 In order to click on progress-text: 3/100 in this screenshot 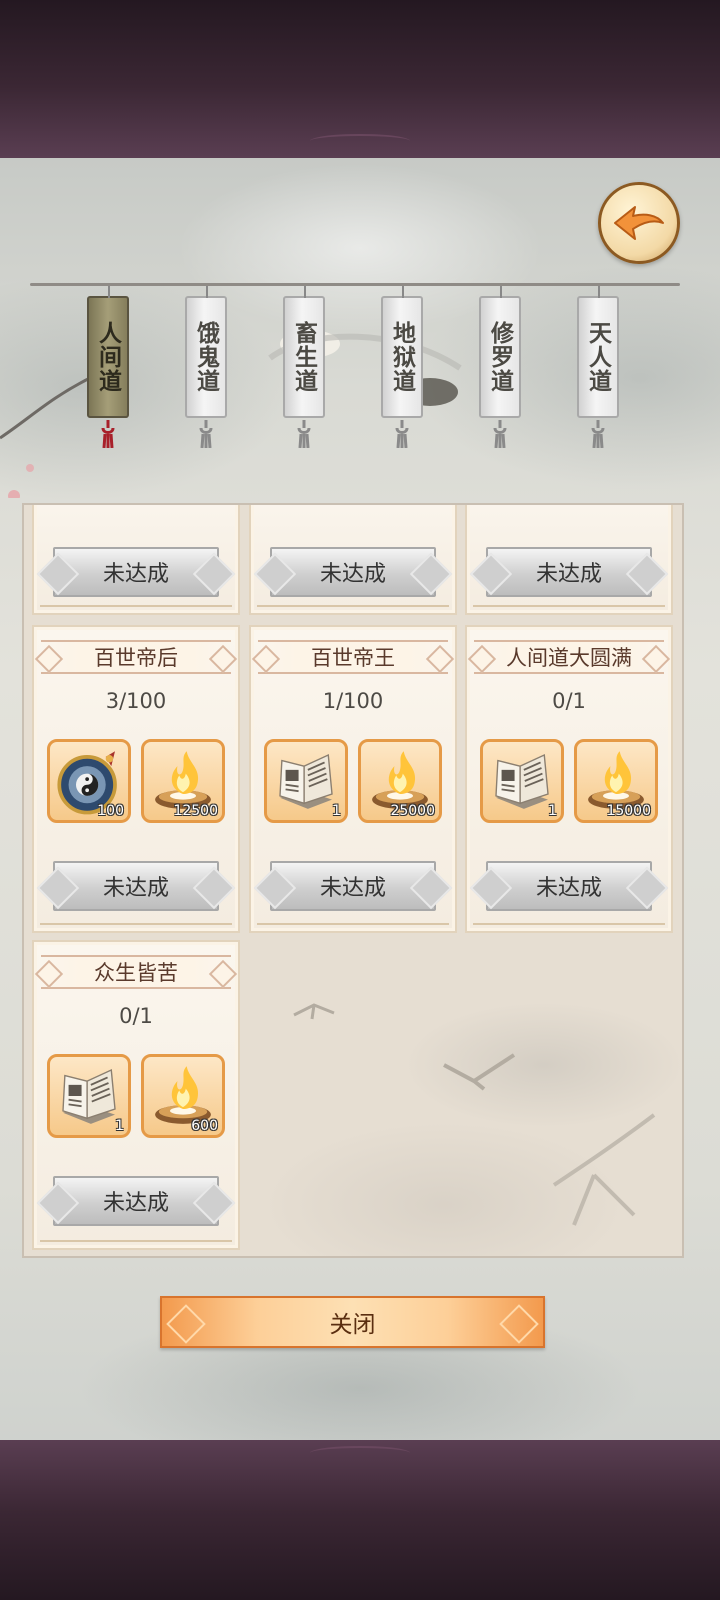, I will do `click(136, 701)`.